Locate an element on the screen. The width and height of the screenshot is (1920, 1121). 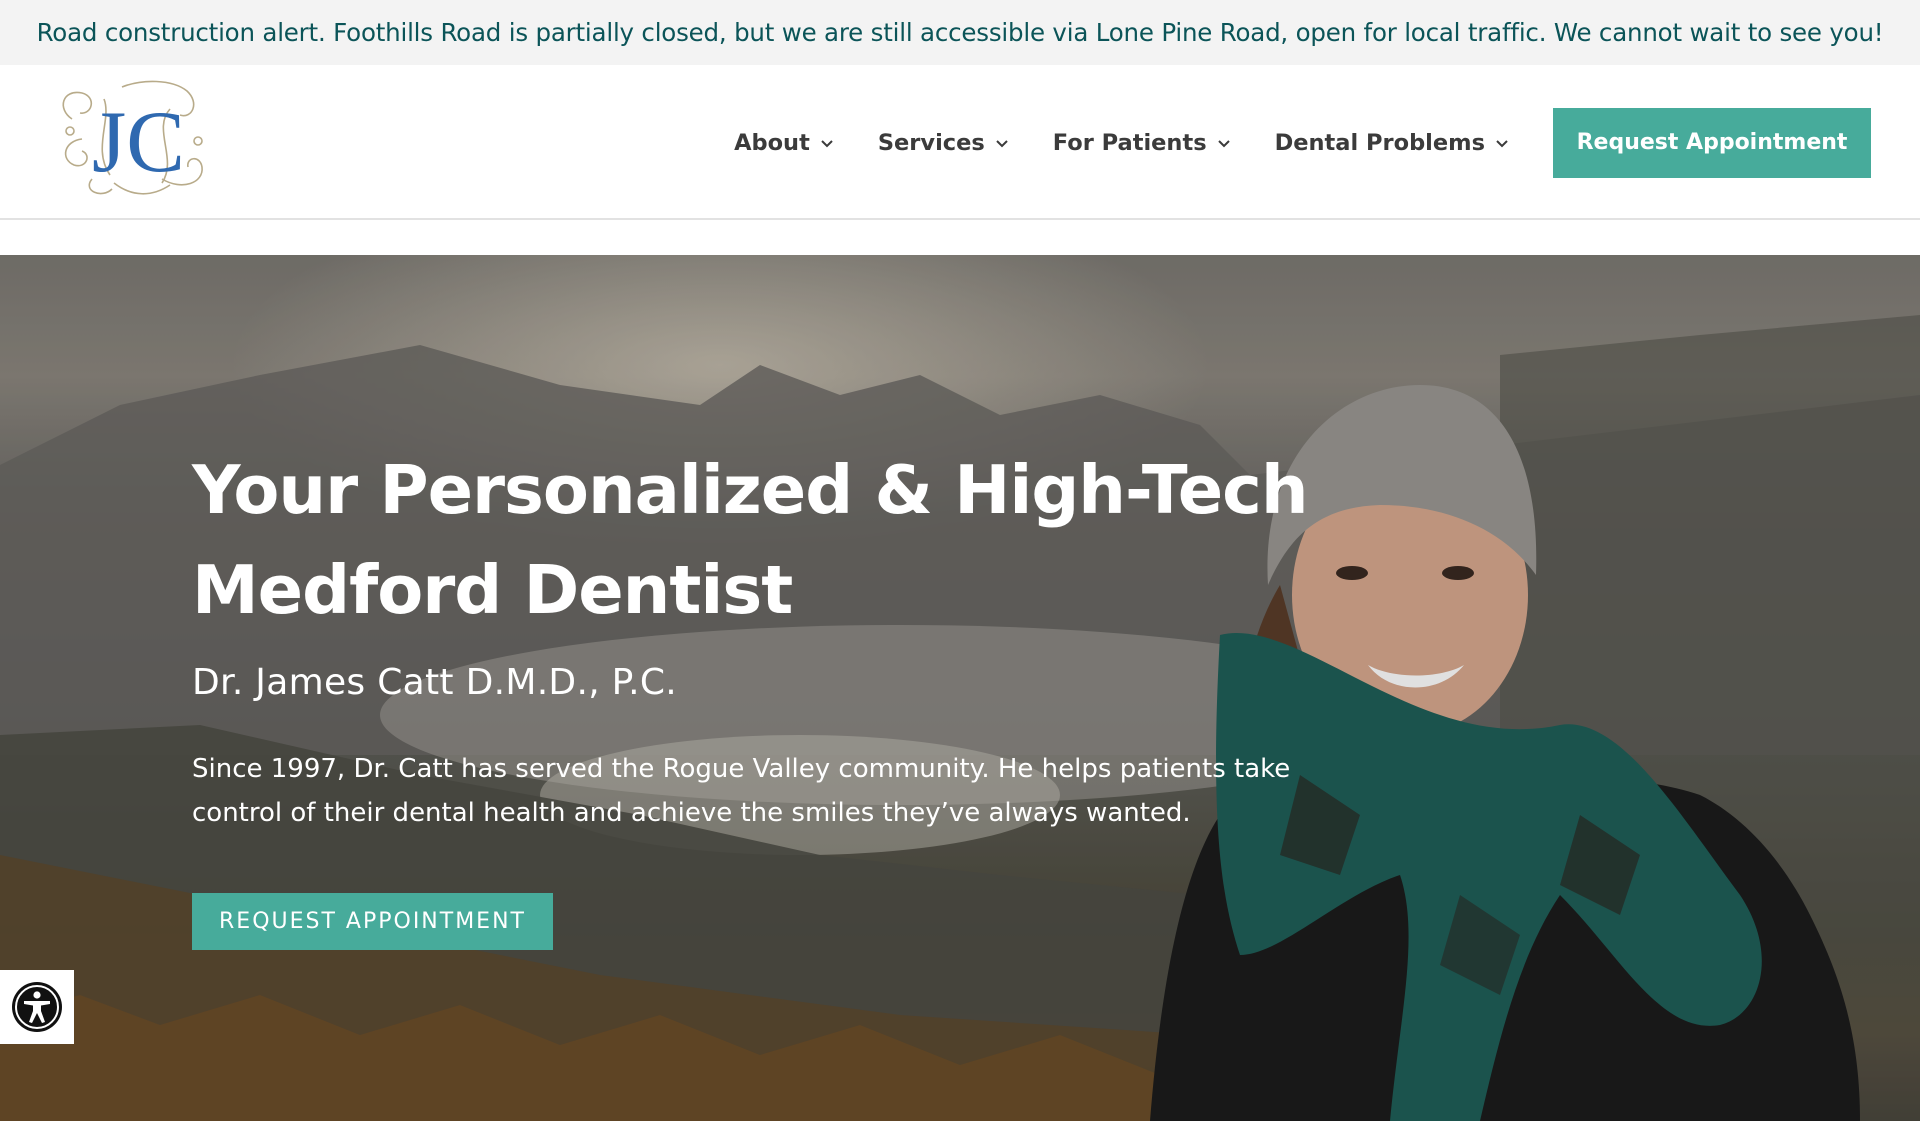
nav-for-patients: For Patients is located at coordinates (1142, 143).